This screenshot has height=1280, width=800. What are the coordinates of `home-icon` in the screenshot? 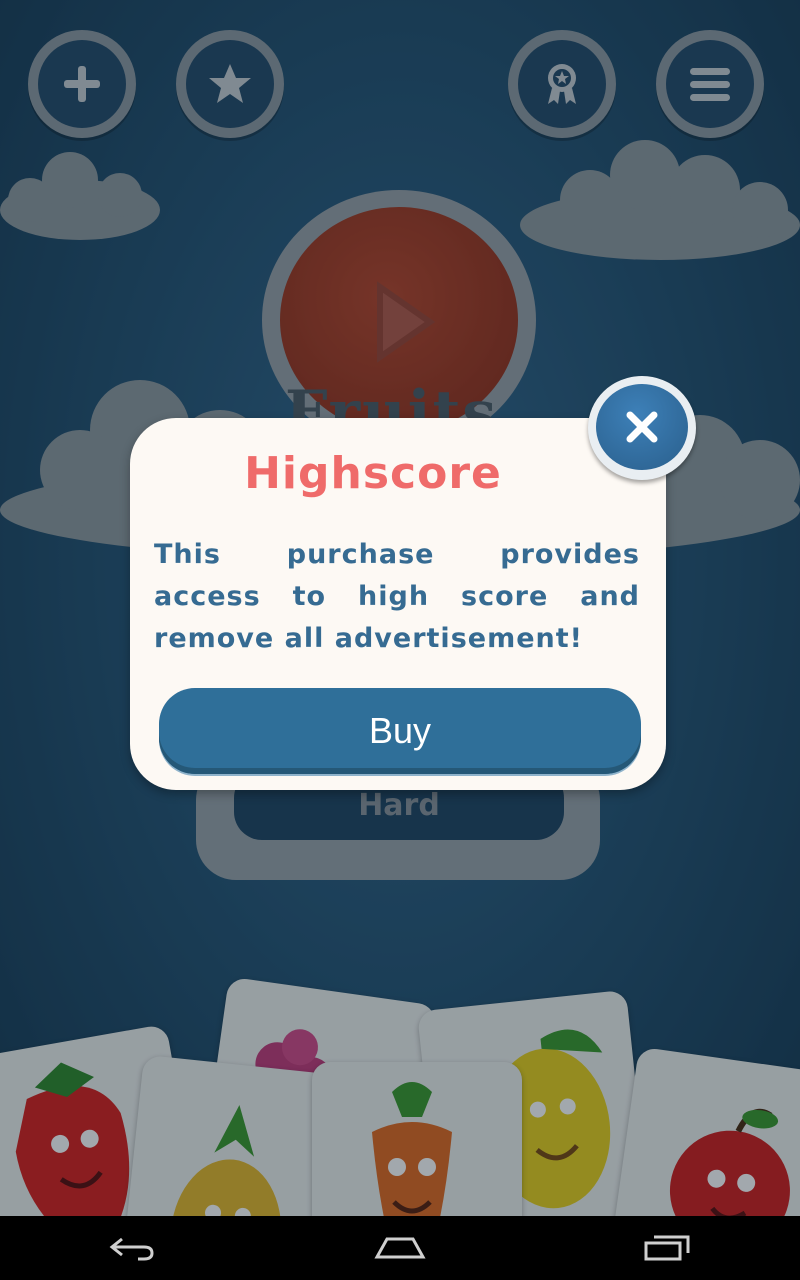 It's located at (400, 1248).